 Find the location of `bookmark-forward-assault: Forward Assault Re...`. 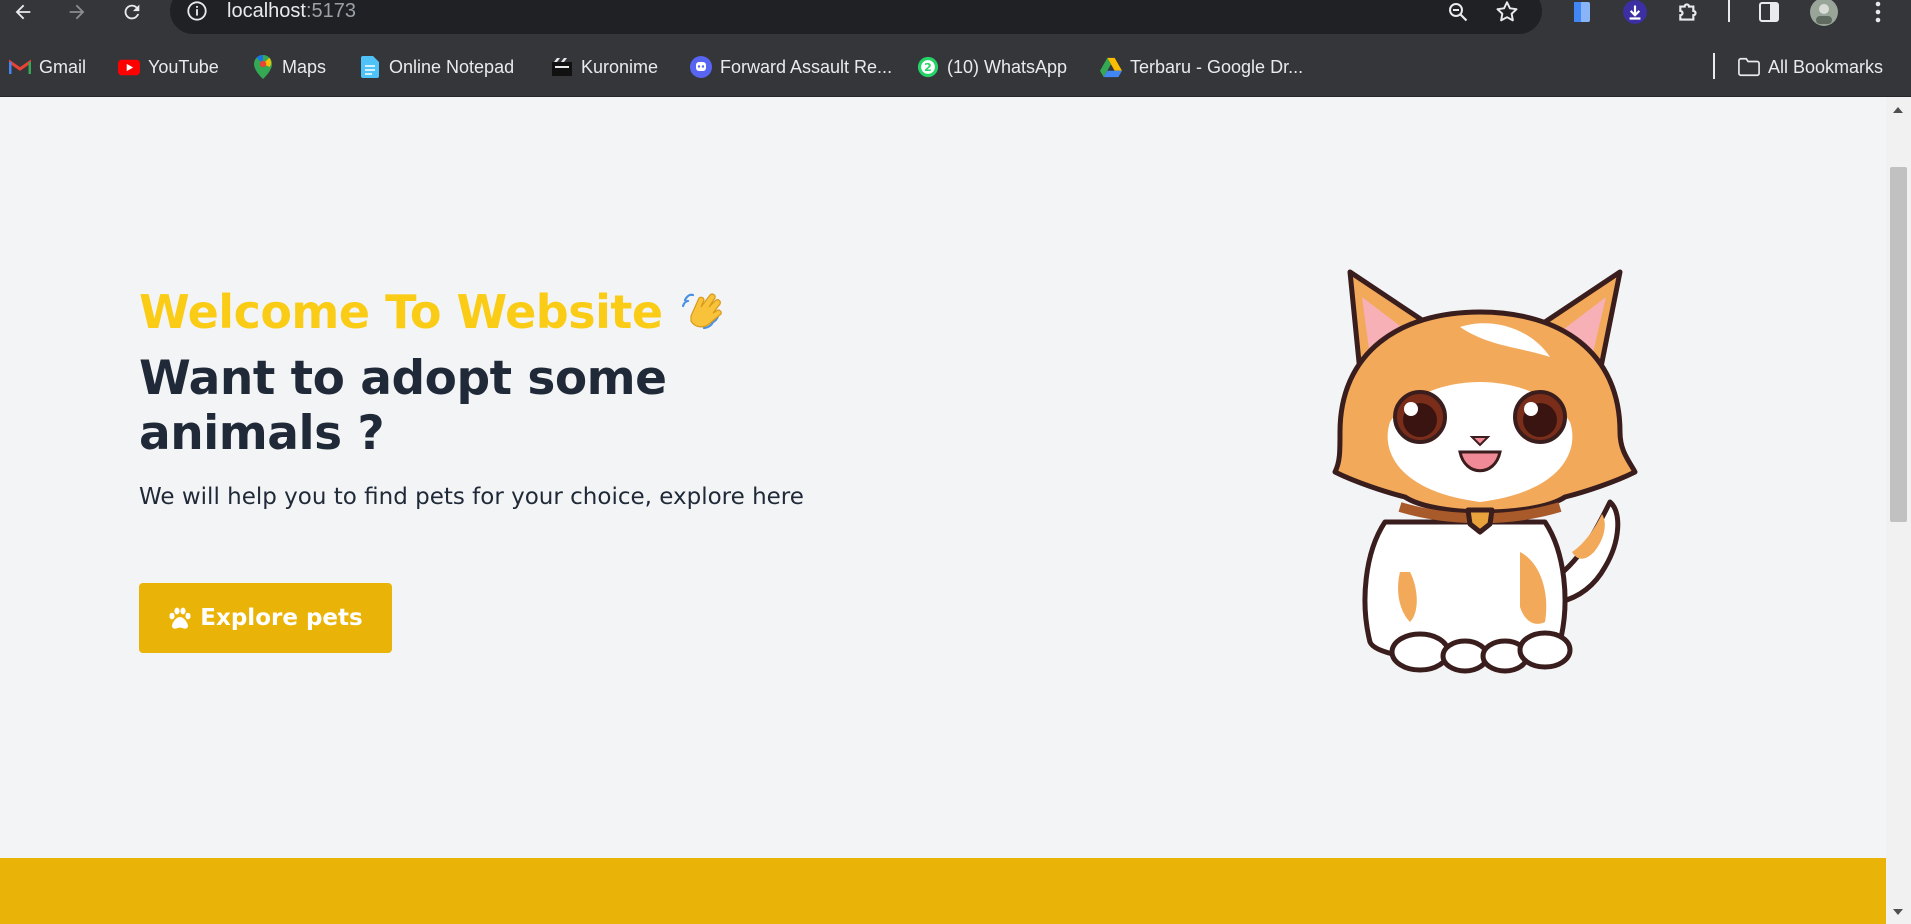

bookmark-forward-assault: Forward Assault Re... is located at coordinates (791, 67).